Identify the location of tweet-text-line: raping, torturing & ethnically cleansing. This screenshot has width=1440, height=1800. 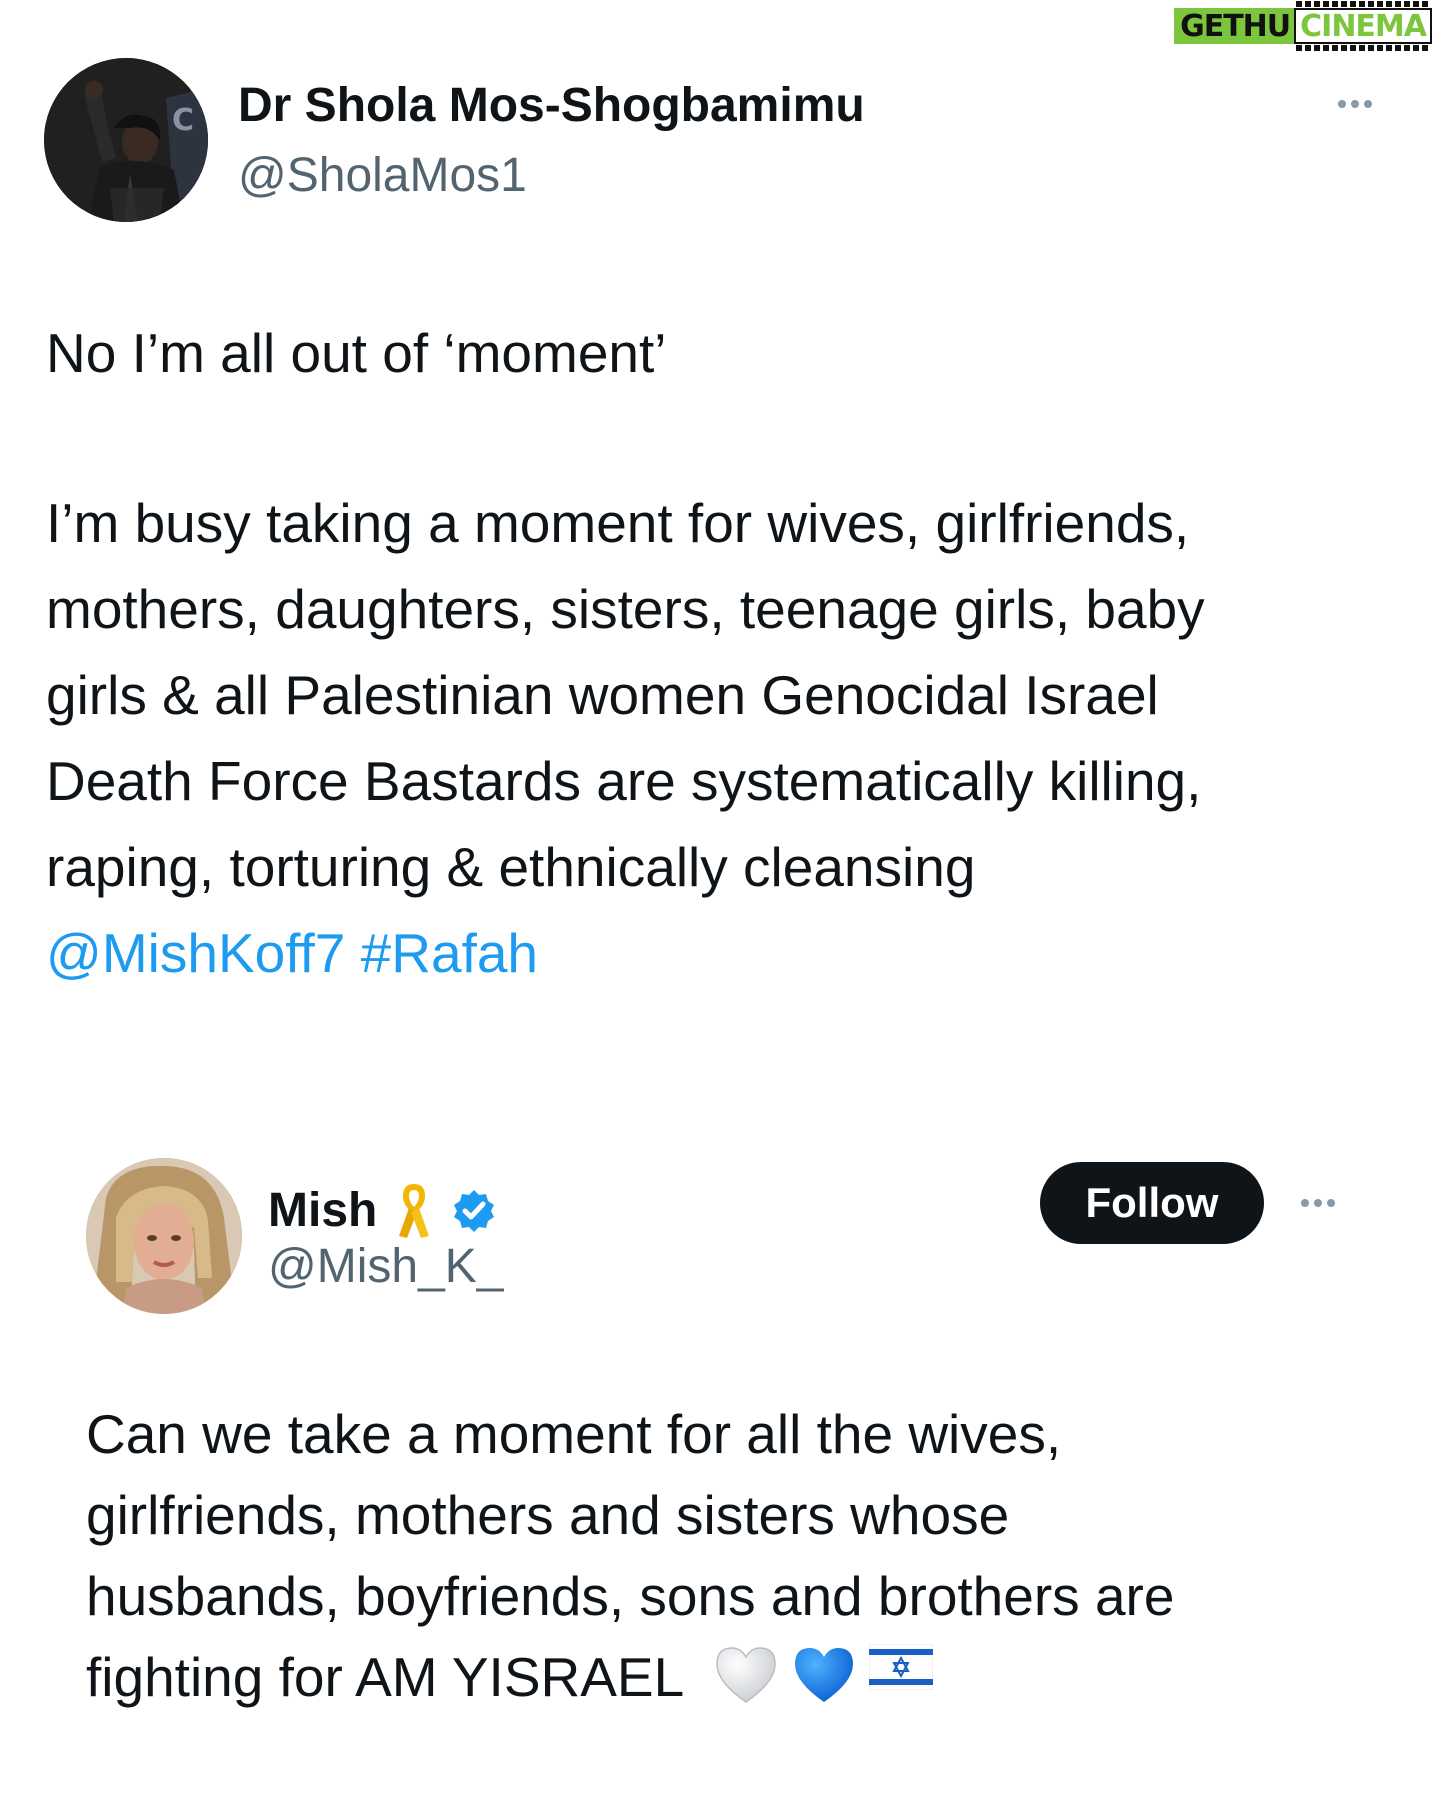
(511, 867).